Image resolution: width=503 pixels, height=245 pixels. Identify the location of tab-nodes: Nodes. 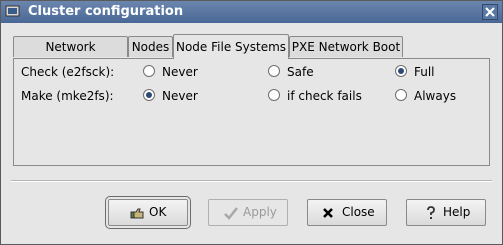
(150, 46).